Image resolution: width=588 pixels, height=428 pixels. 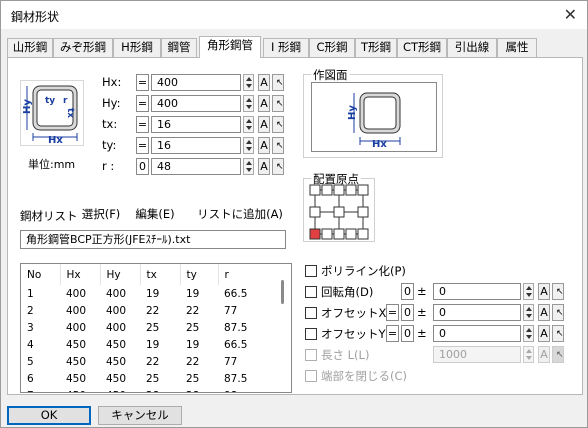 What do you see at coordinates (477, 333) in the screenshot?
I see `offset-y-input: 0` at bounding box center [477, 333].